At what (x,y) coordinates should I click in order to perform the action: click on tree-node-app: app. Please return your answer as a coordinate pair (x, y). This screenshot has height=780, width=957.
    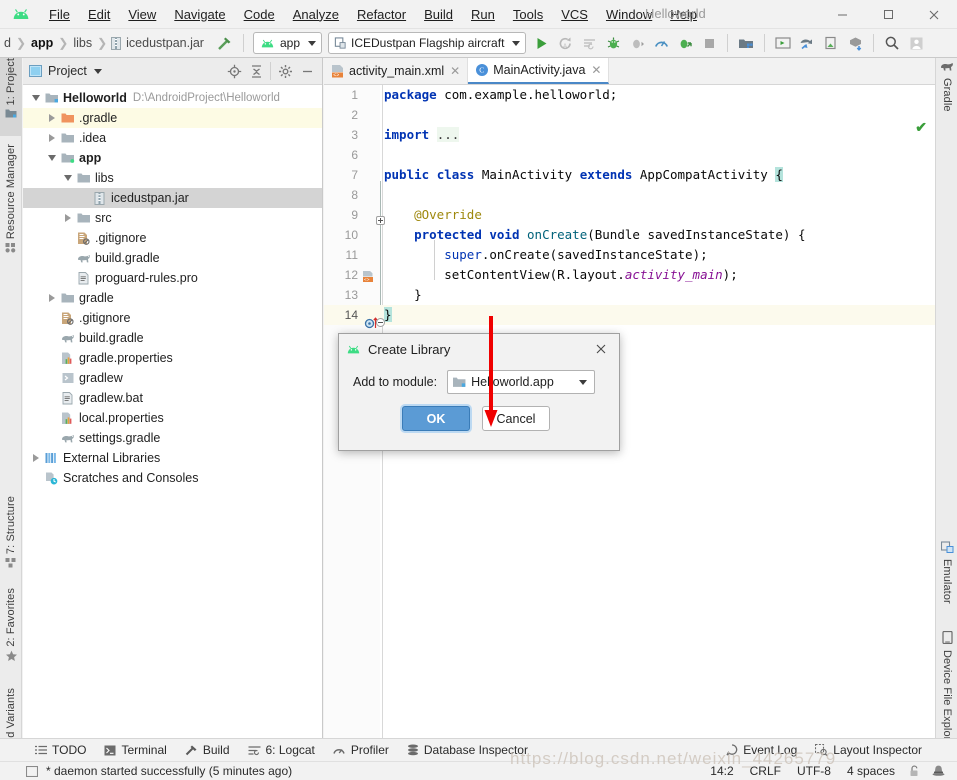
    Looking at the image, I should click on (172, 158).